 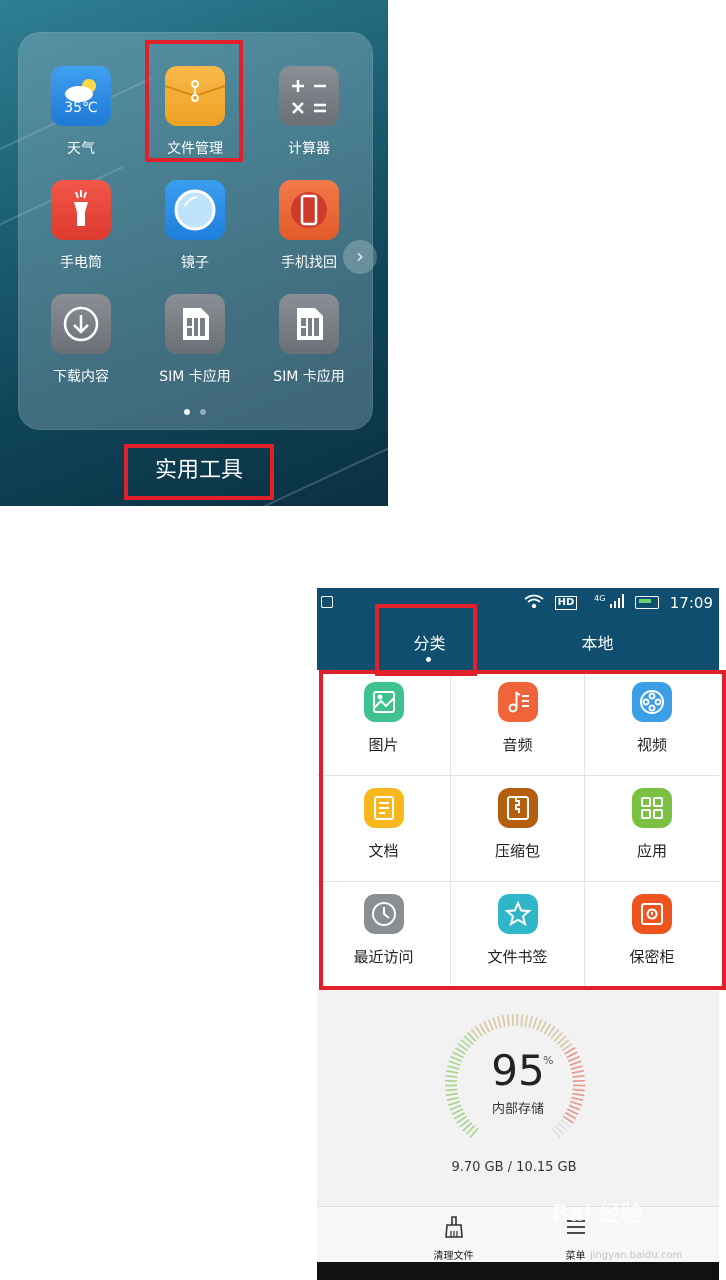 I want to click on wifi-icon, so click(x=534, y=603).